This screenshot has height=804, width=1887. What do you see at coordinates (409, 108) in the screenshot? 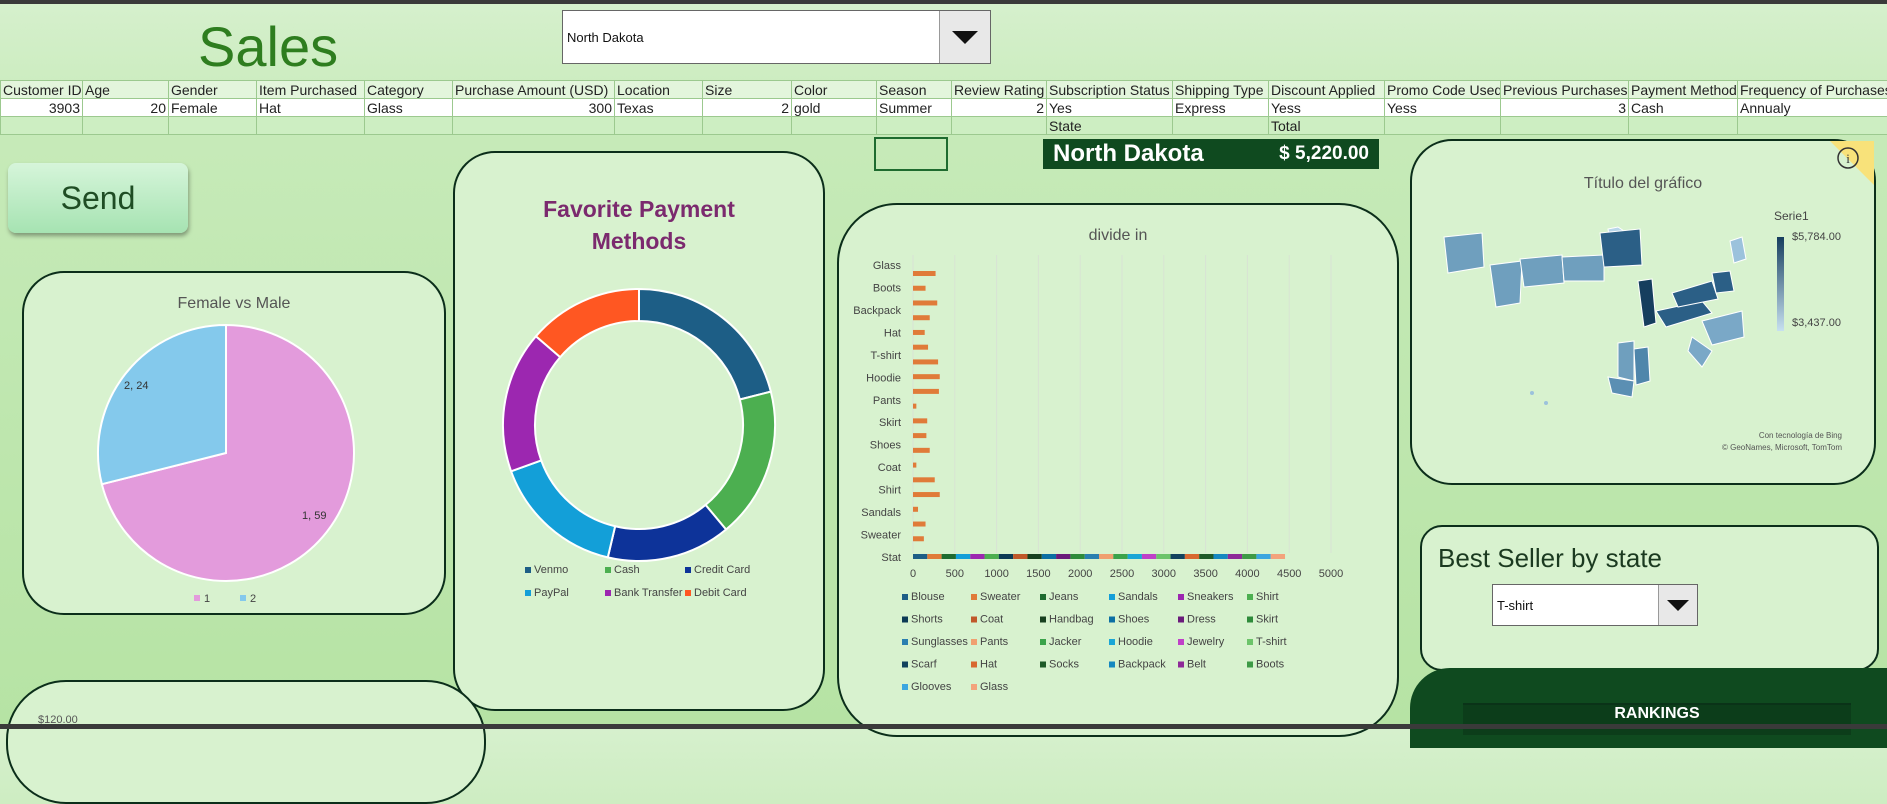
I see `value-cell: Glass` at bounding box center [409, 108].